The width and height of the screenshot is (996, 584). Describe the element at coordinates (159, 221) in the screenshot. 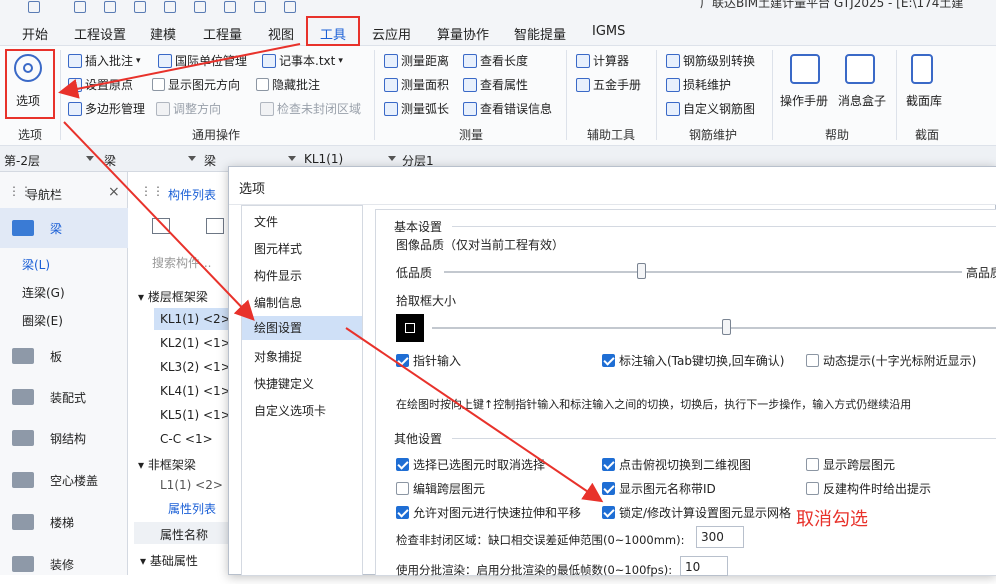

I see `arrow-to-drawing-settings` at that location.